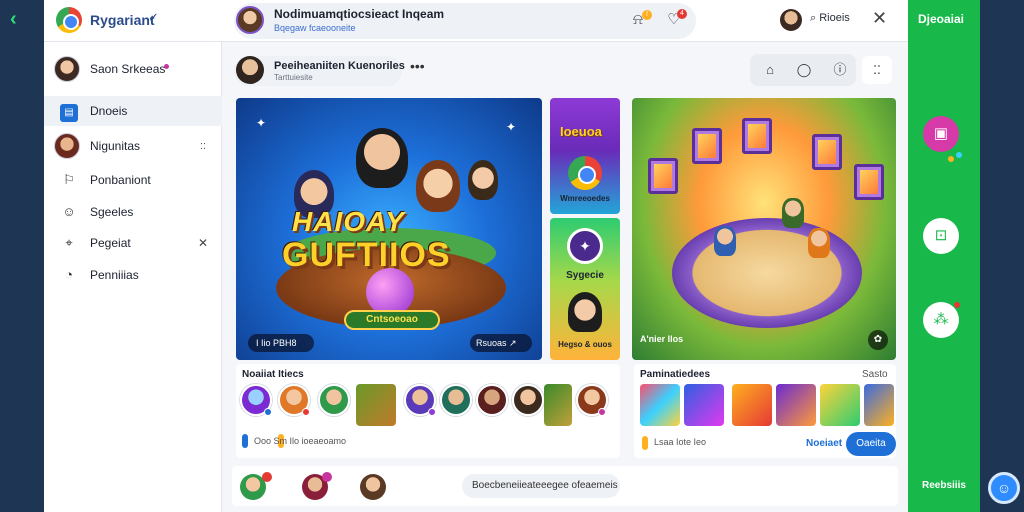 Image resolution: width=1024 pixels, height=512 pixels. Describe the element at coordinates (585, 275) in the screenshot. I see `tile-title: Sygecie` at that location.